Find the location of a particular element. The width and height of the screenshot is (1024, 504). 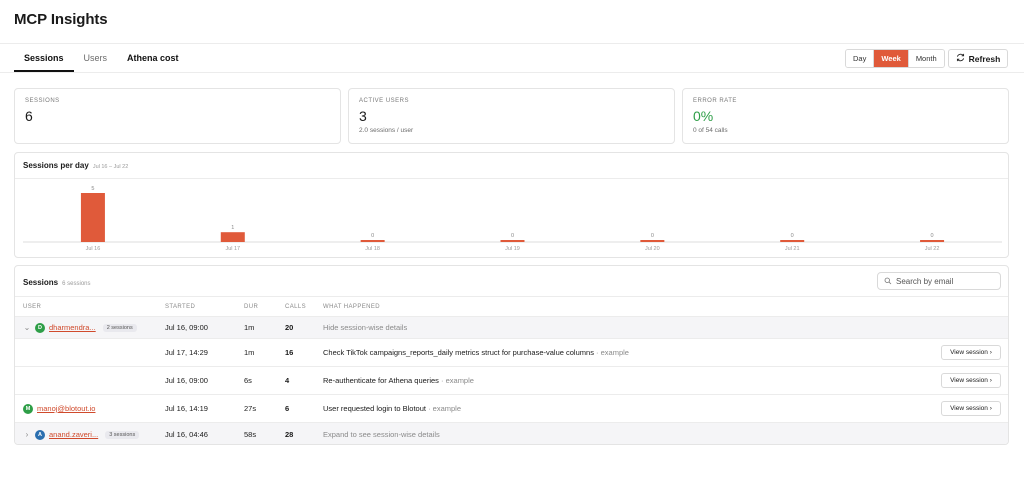

calls-cell: 28 is located at coordinates (289, 434).